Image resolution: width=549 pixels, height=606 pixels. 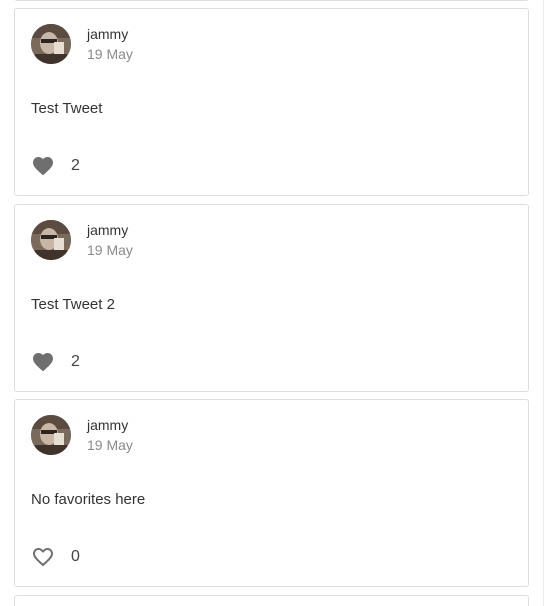 I want to click on favorite-count: 0, so click(x=75, y=556).